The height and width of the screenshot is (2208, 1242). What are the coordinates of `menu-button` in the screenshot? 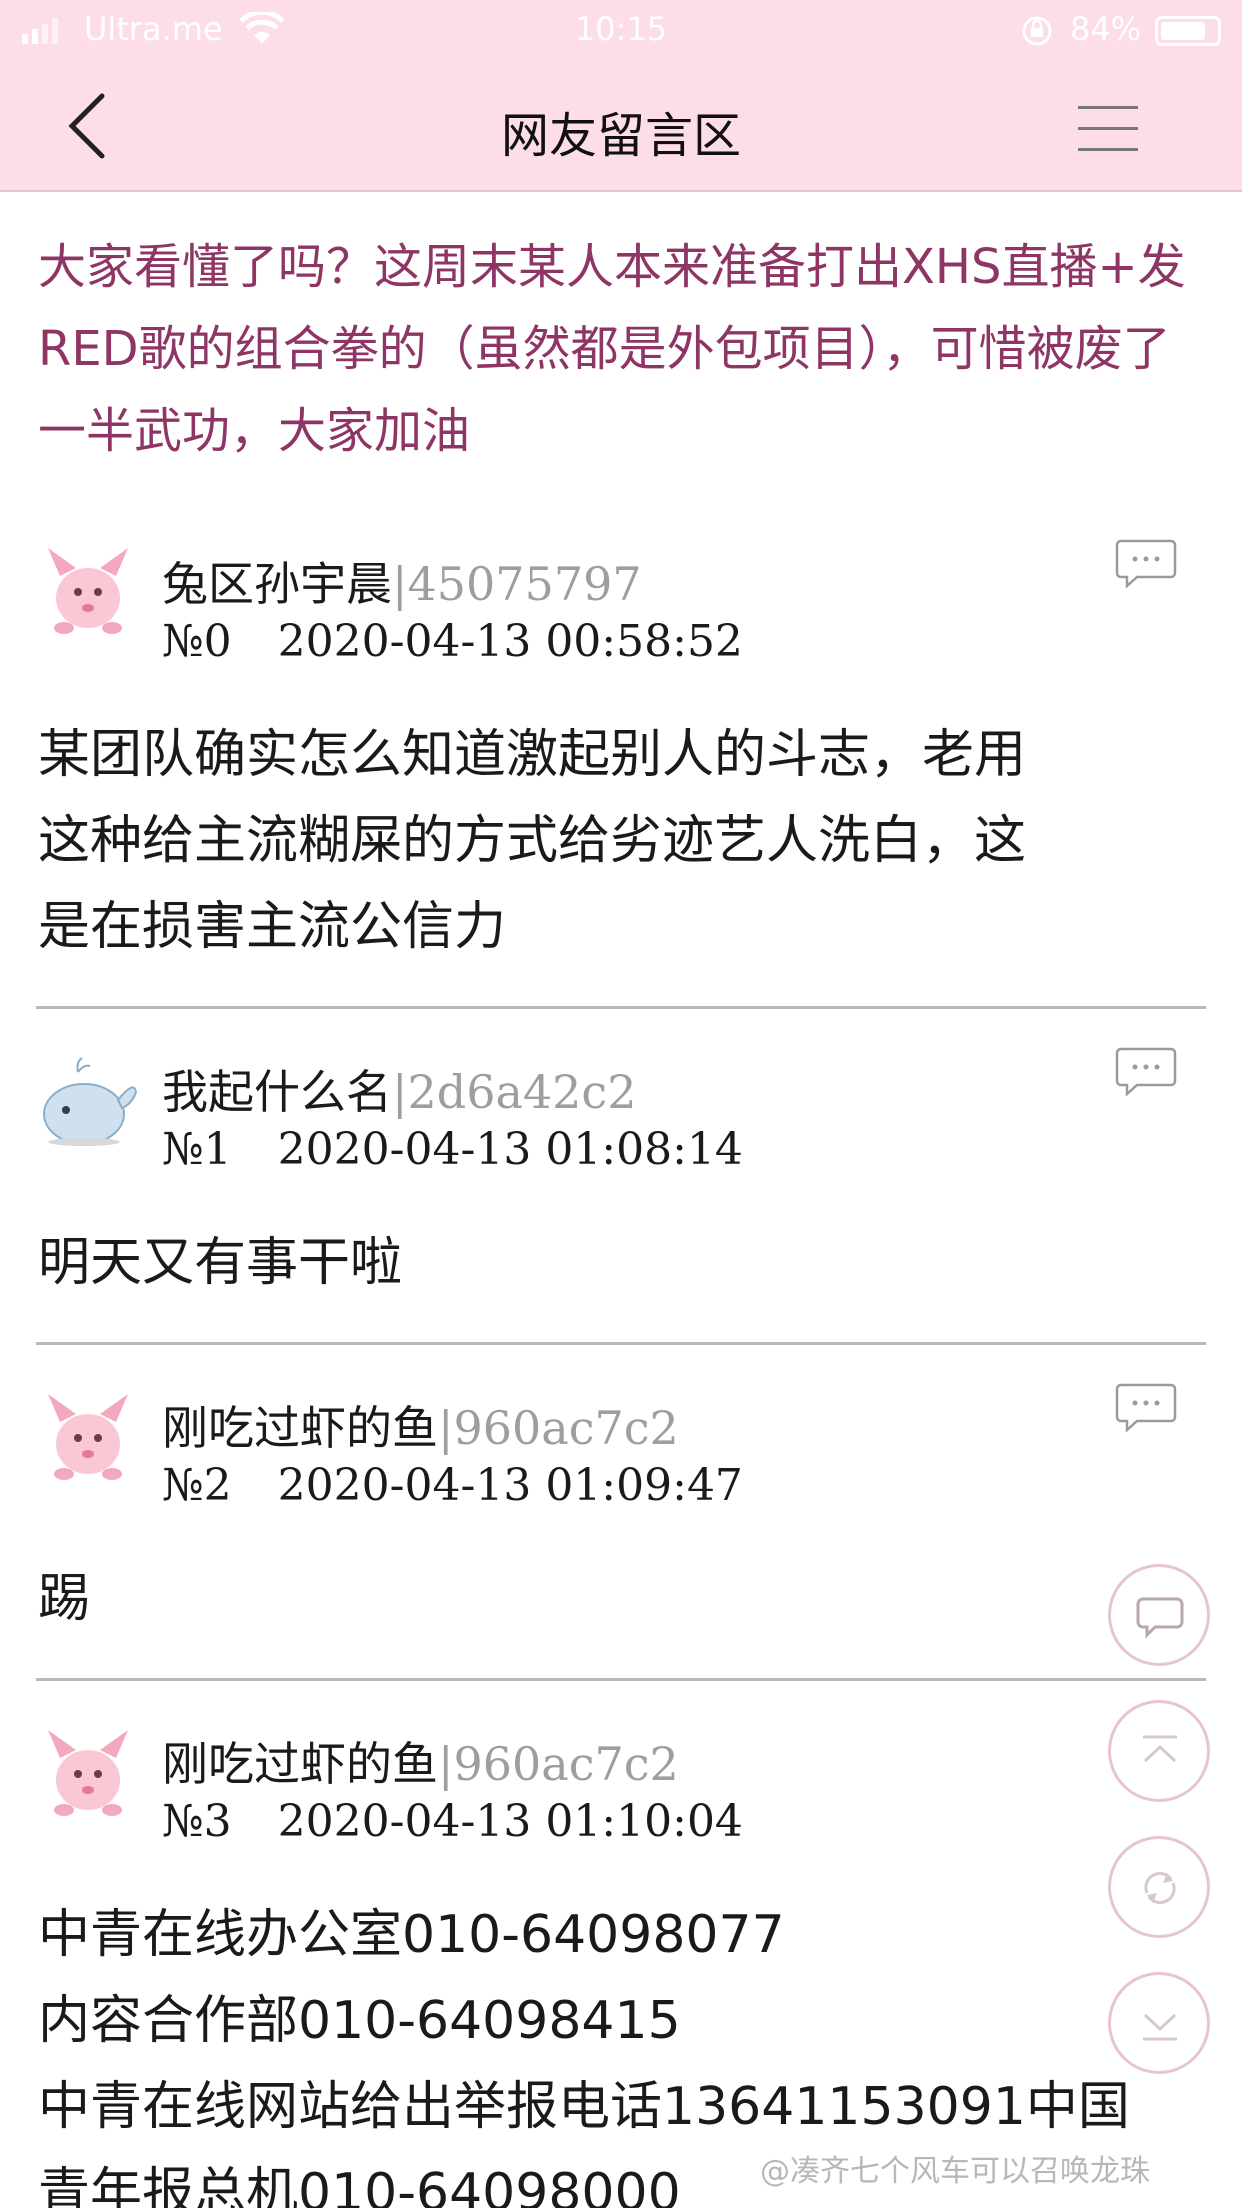 It's located at (1108, 128).